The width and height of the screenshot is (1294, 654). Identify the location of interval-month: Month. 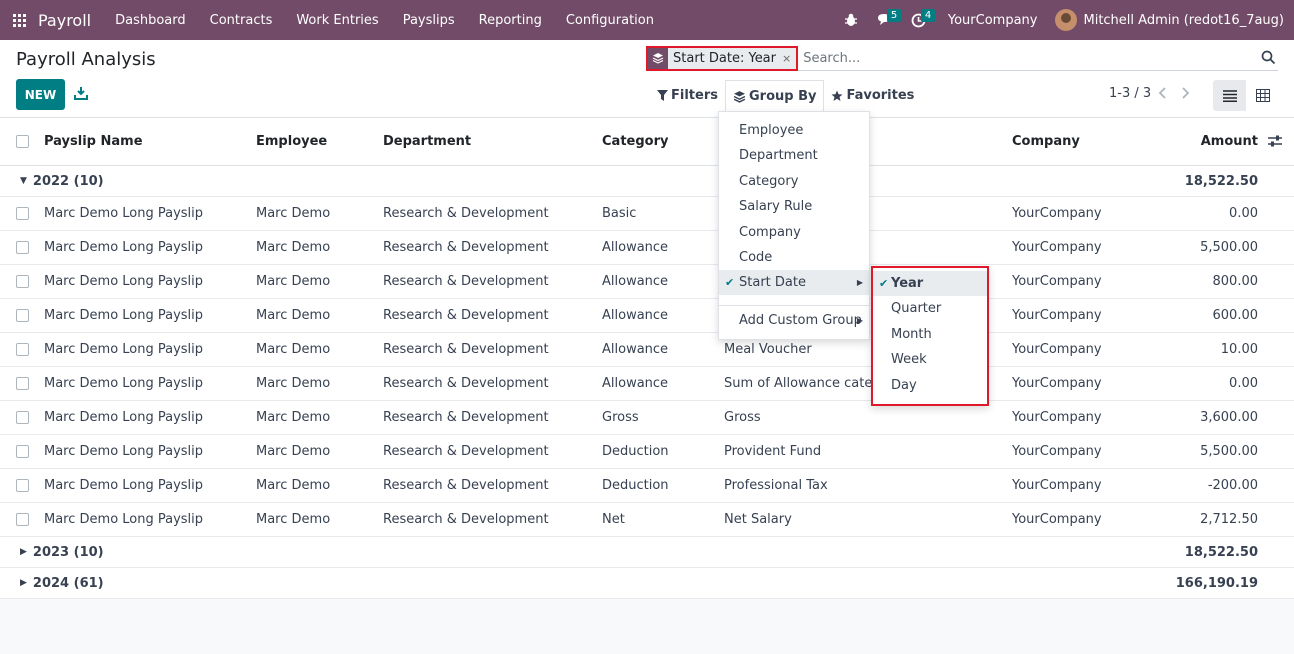
(930, 334).